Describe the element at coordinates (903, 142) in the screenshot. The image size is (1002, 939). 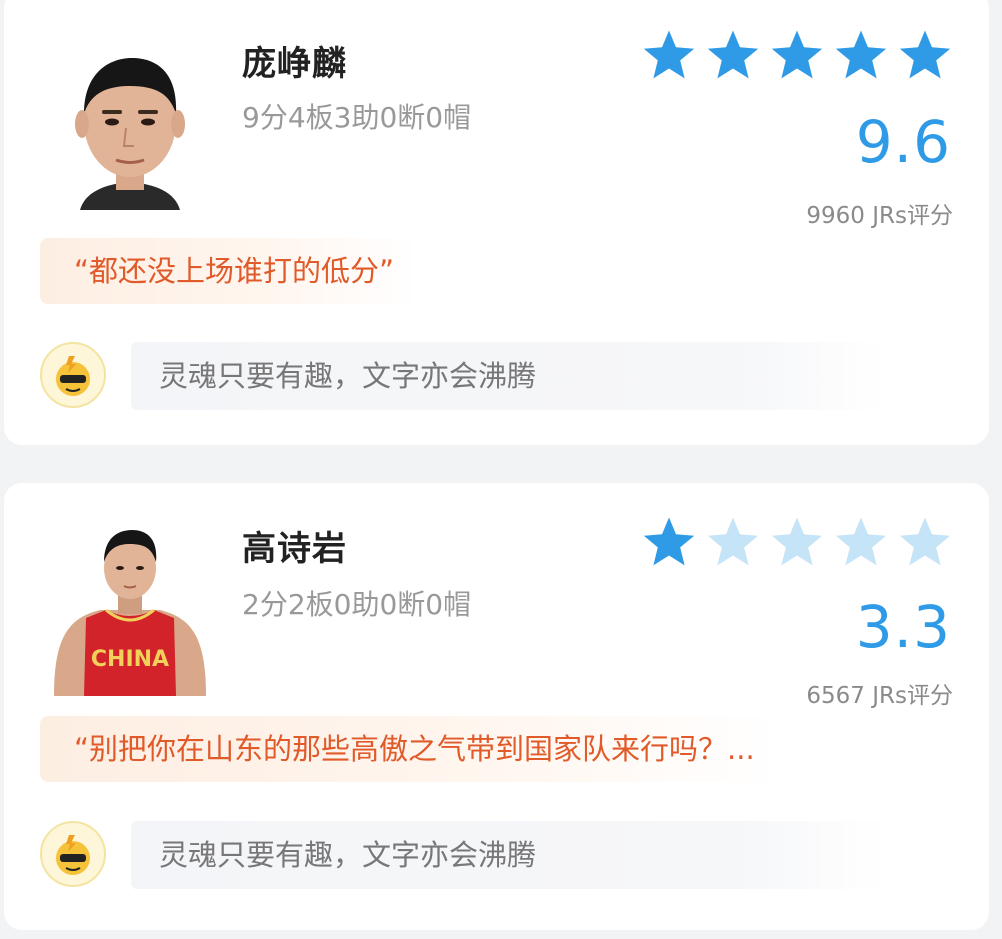
I see `rating-score: 9.6` at that location.